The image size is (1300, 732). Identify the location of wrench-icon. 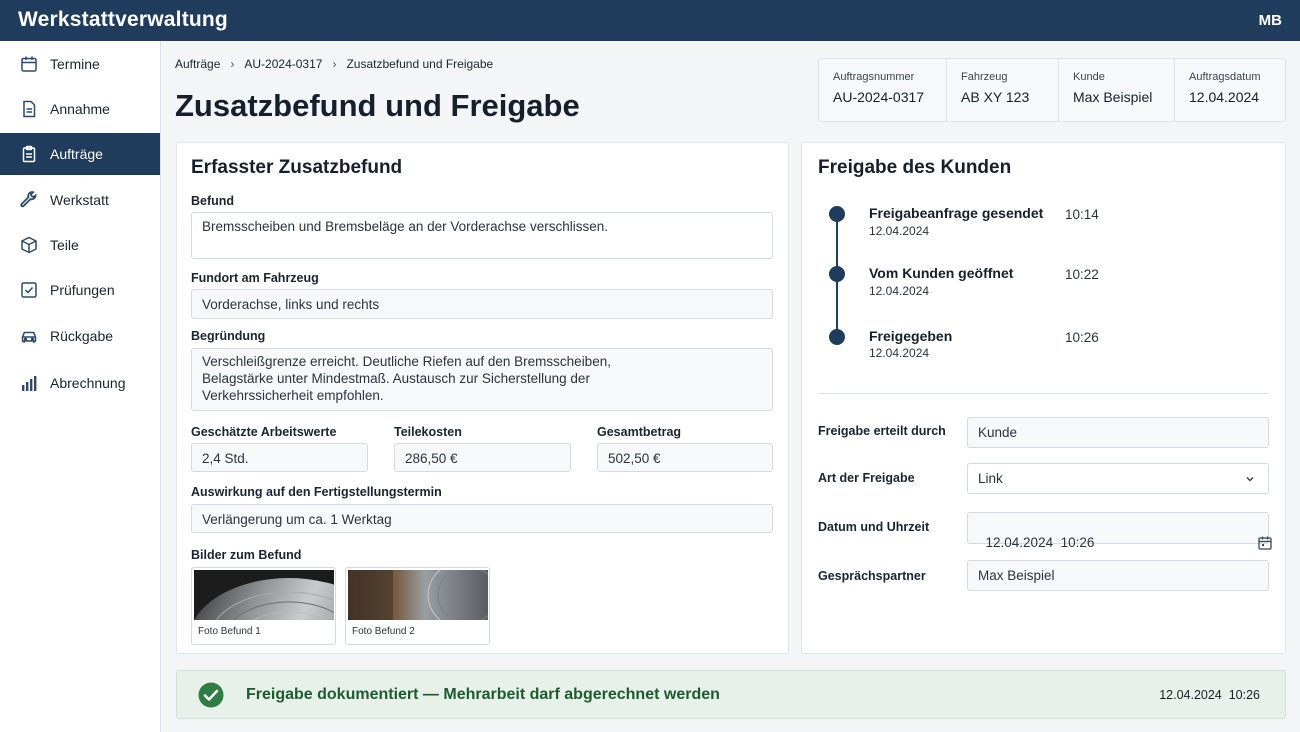
(29, 200).